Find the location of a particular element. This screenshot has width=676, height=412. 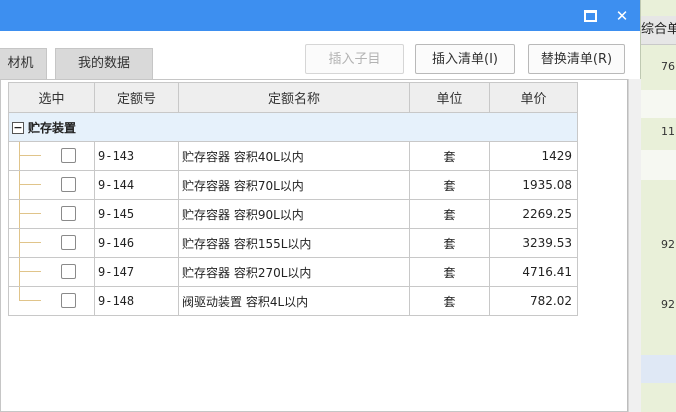

name-cell: 贮存容器 容积70L以内 is located at coordinates (294, 185).